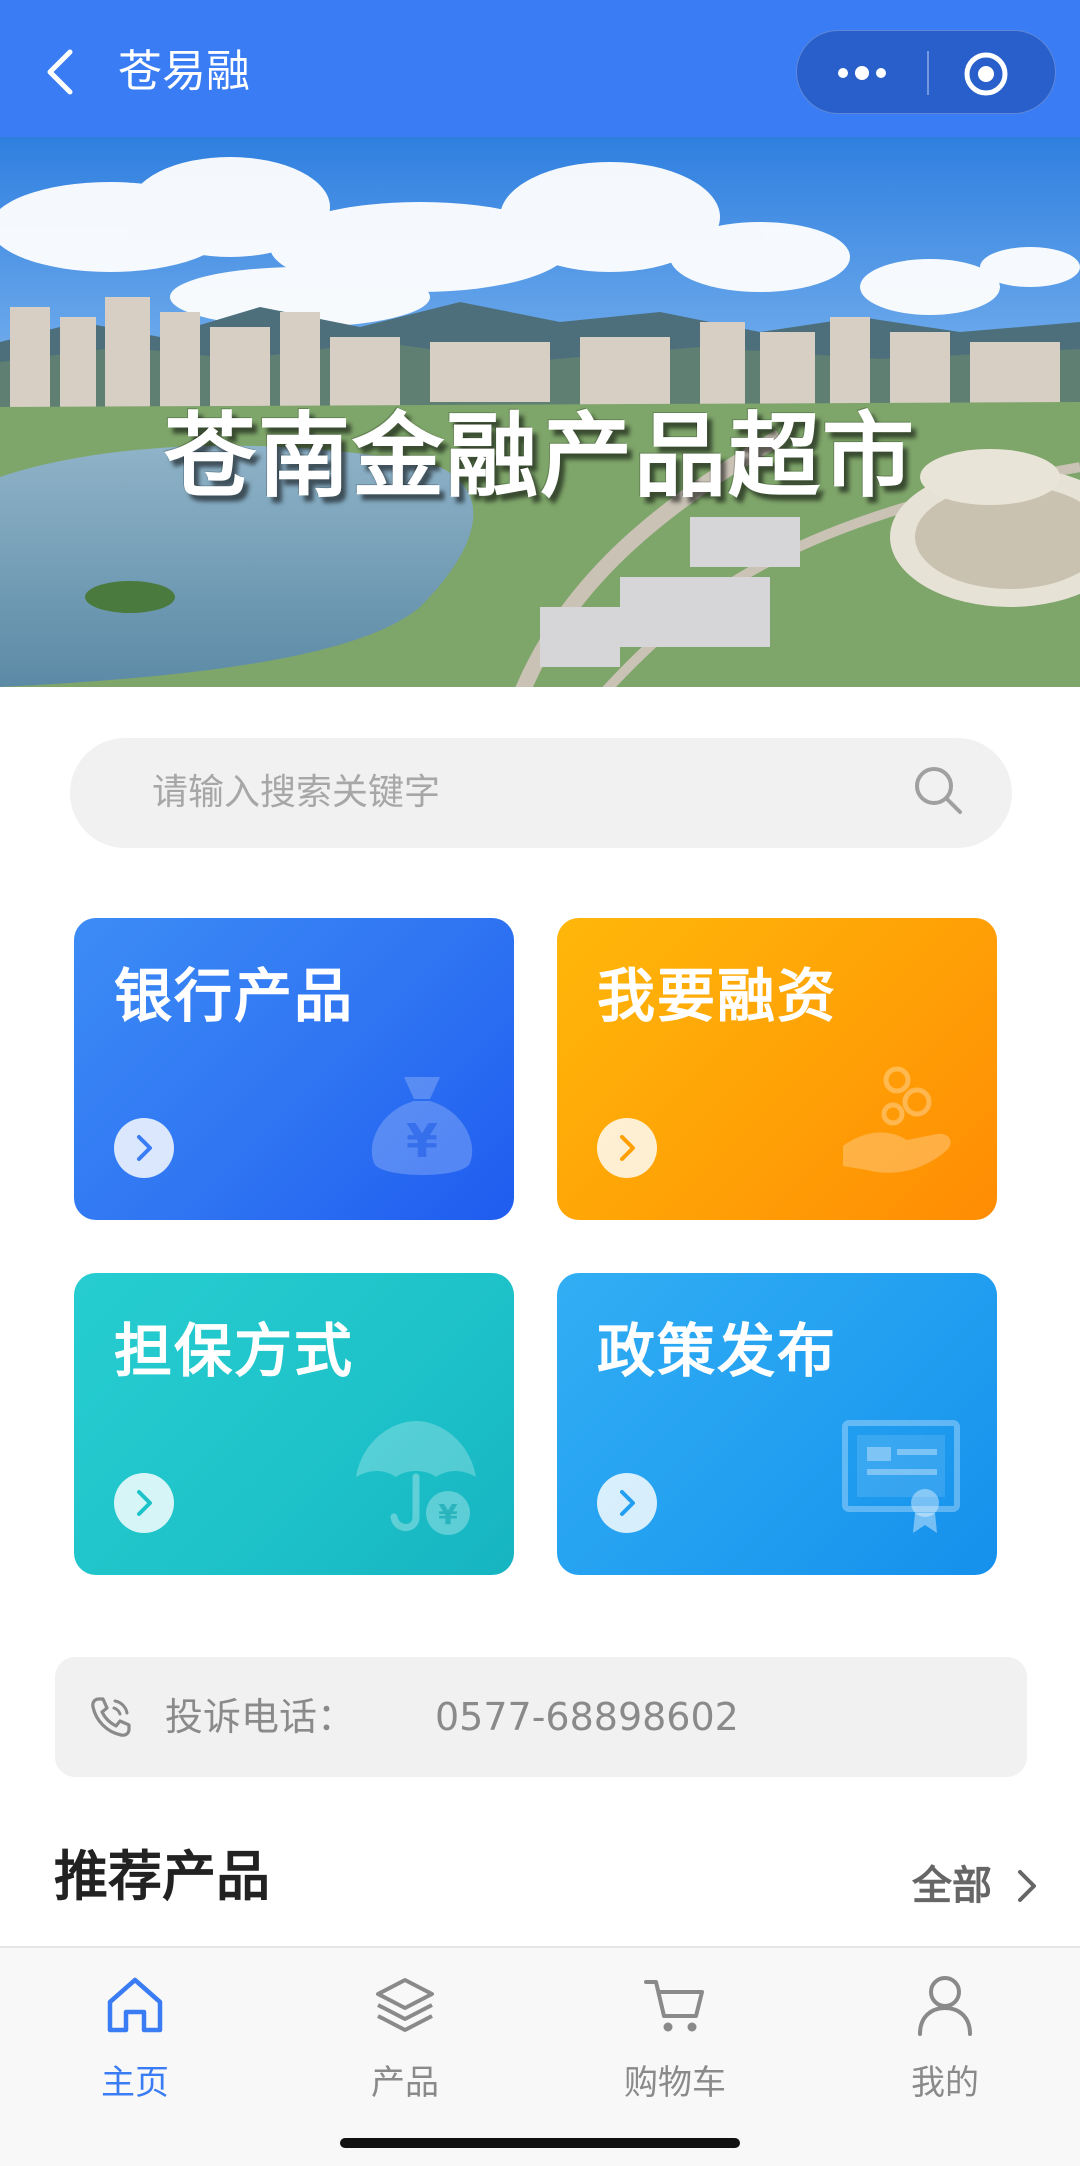  I want to click on hand-coins-icon, so click(902, 1125).